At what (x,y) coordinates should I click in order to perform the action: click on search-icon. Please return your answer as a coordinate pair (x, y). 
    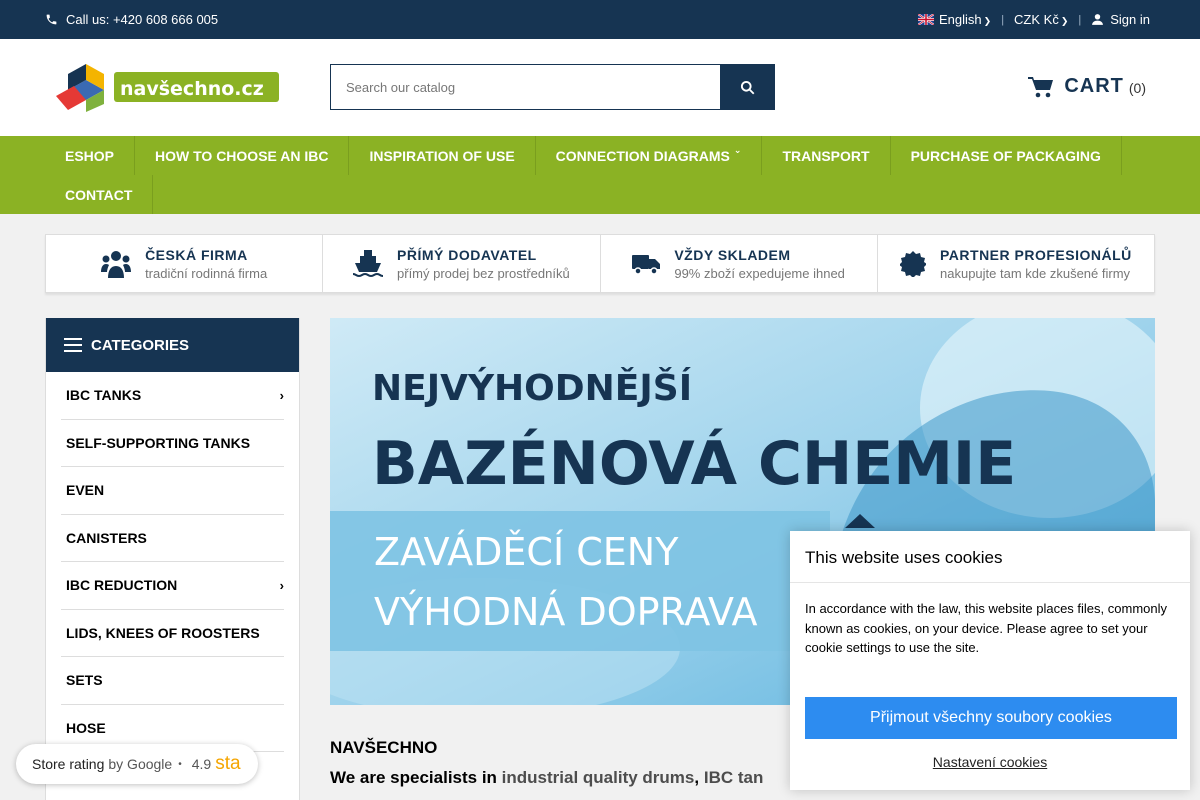
    Looking at the image, I should click on (747, 87).